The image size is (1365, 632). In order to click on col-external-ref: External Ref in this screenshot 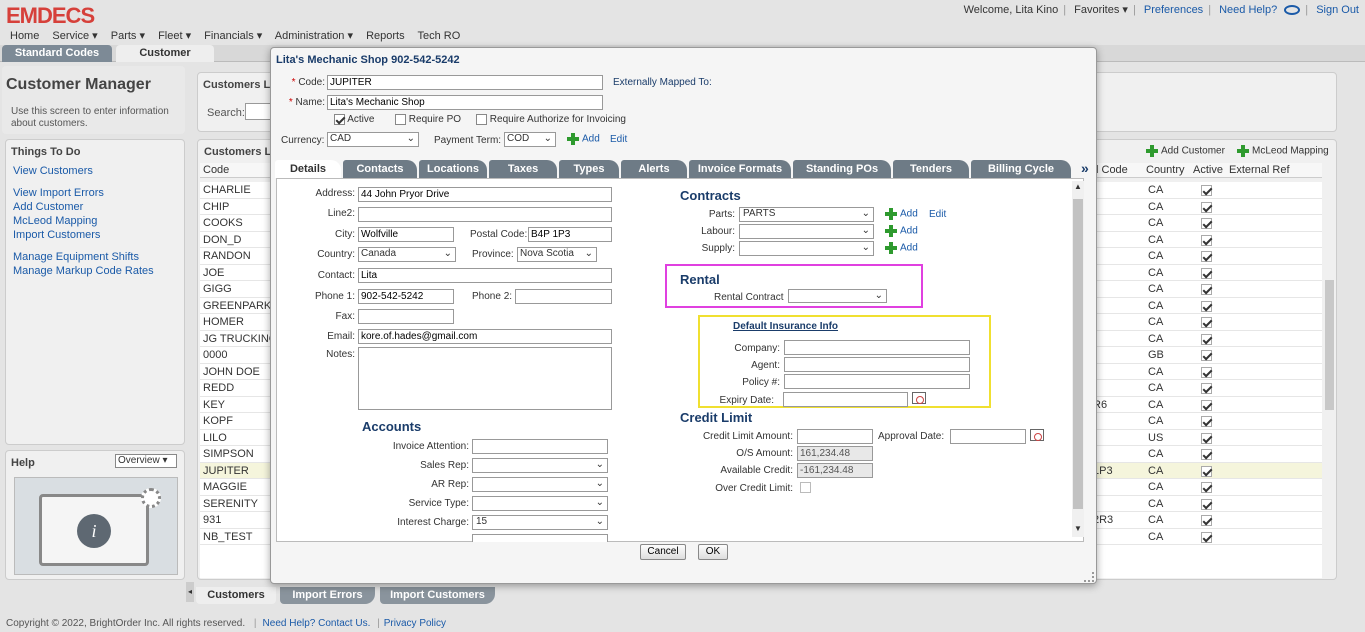, I will do `click(1259, 170)`.